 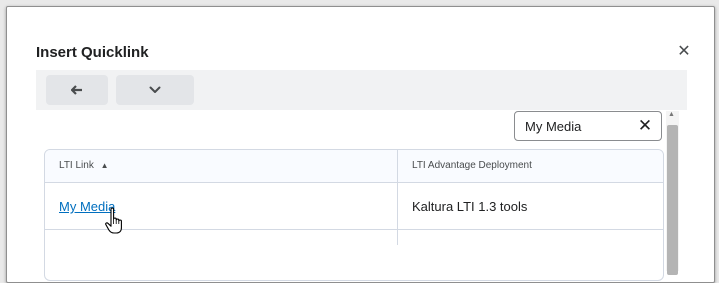 I want to click on clear-search-button: ✕, so click(x=645, y=126).